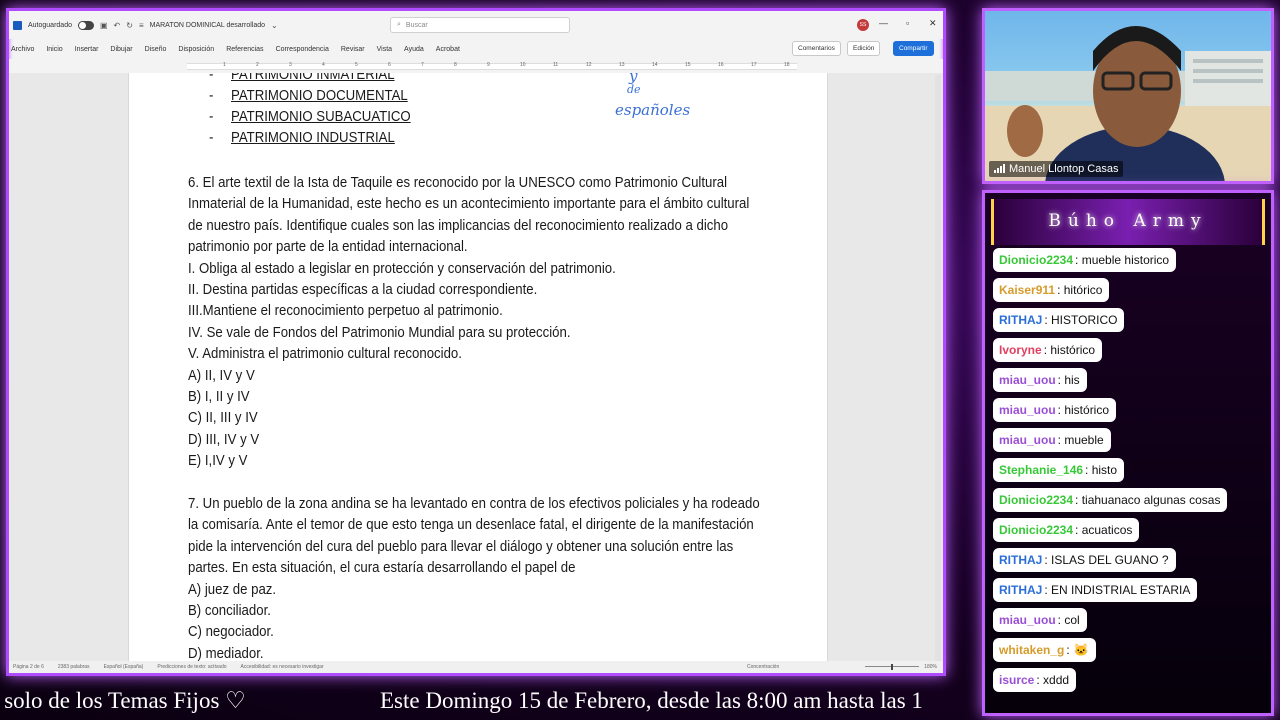 The width and height of the screenshot is (1280, 720). Describe the element at coordinates (653, 110) in the screenshot. I see `ink-annotation: españoles` at that location.